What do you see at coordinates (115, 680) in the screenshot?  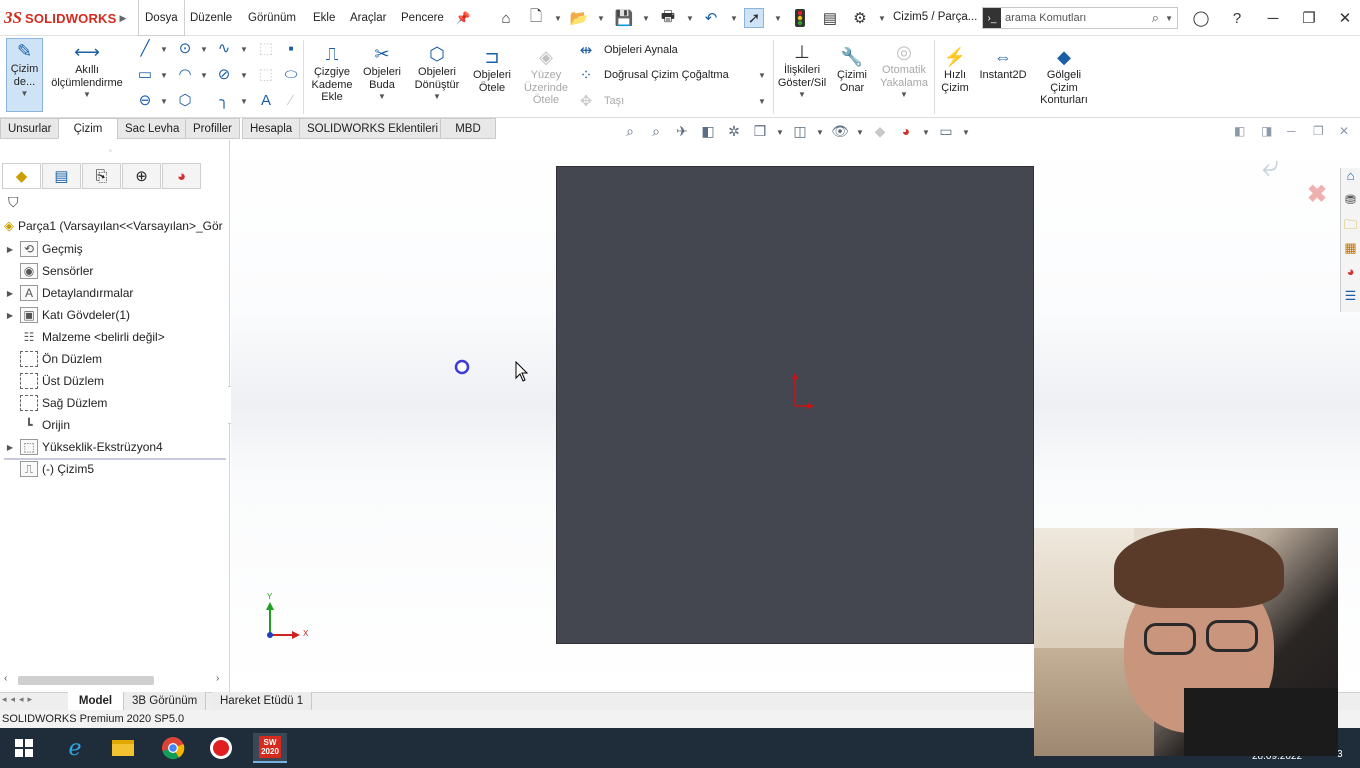 I see `tree-horizontal-scrollbar: ‹ ›` at bounding box center [115, 680].